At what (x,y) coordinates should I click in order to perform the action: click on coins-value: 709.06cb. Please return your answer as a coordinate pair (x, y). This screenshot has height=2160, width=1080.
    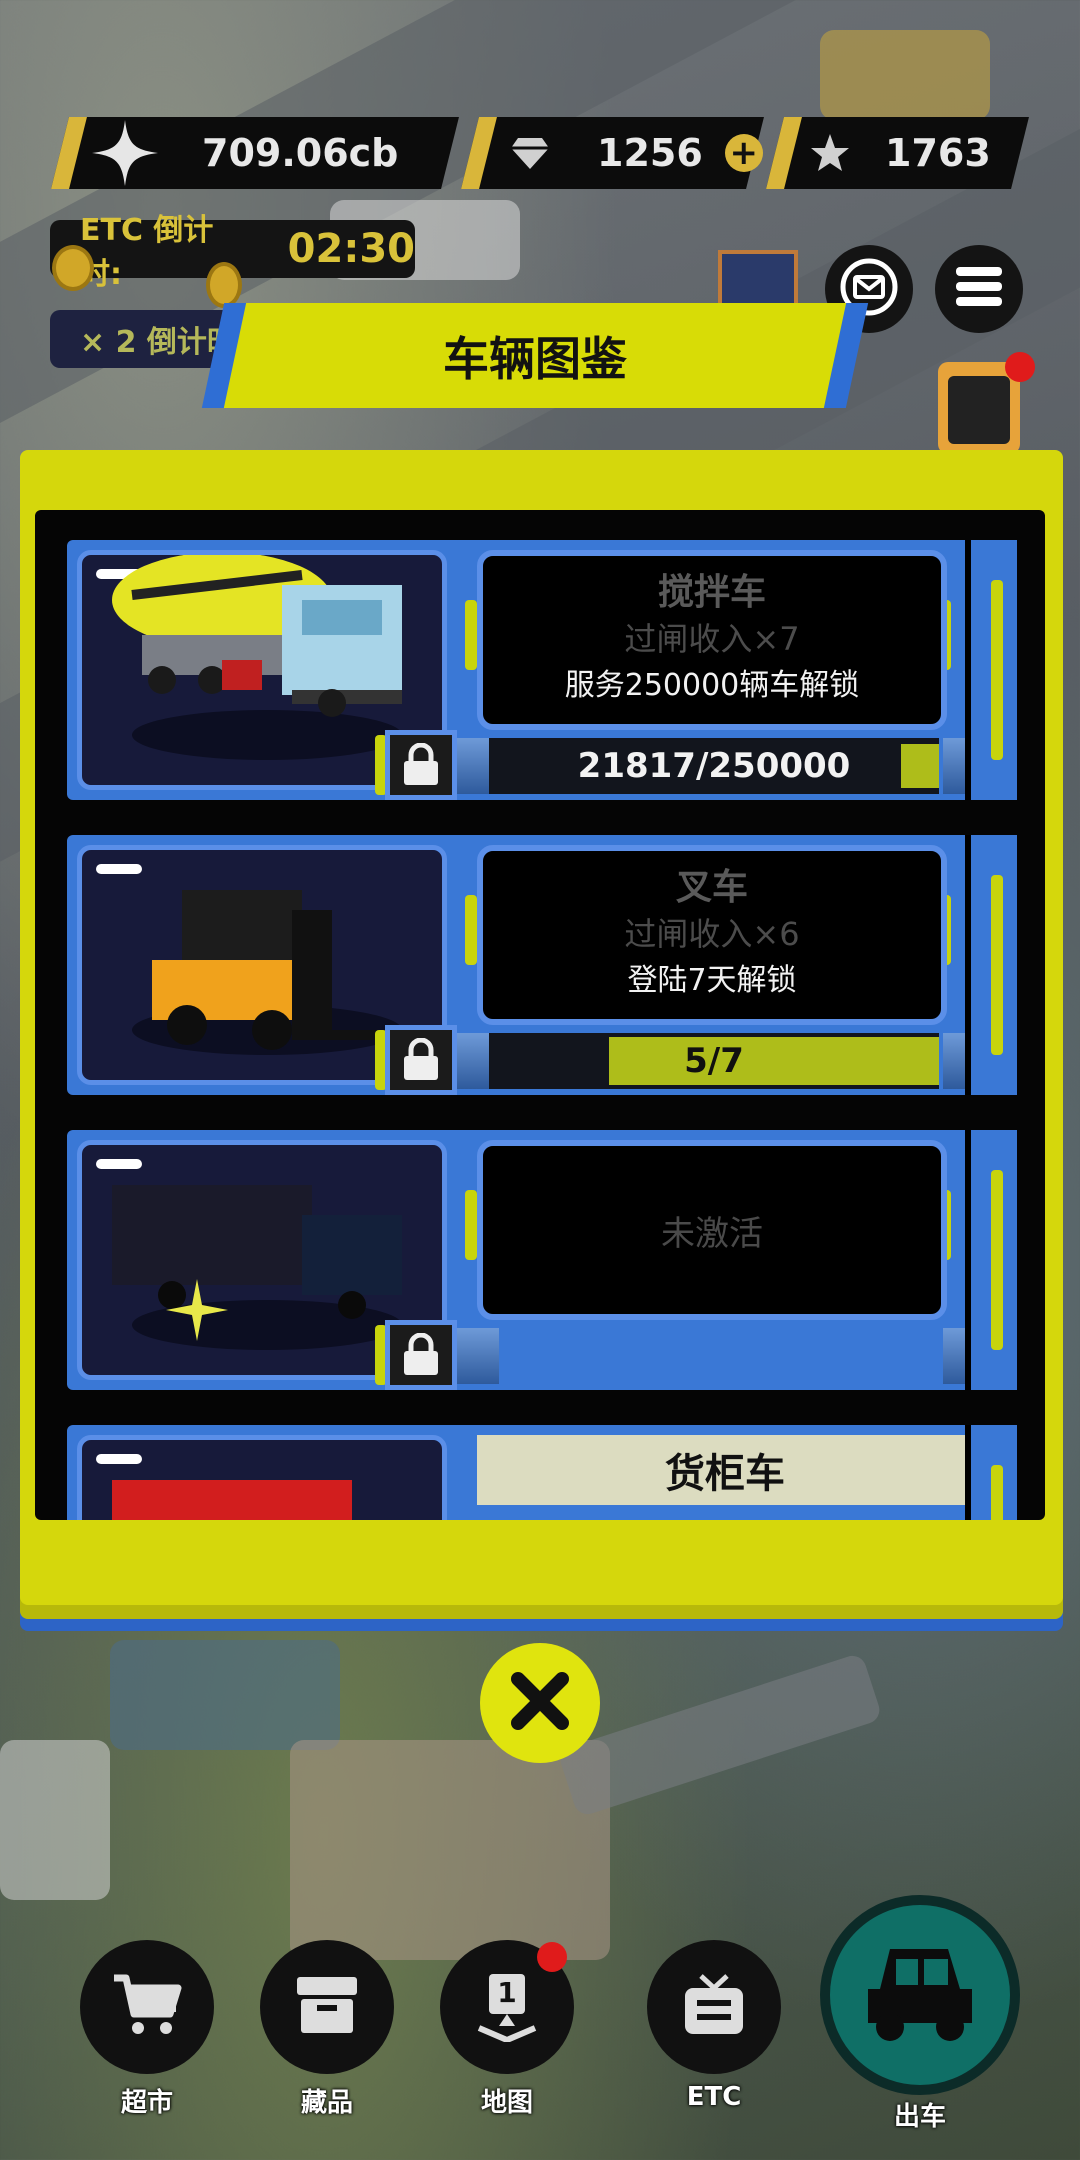
    Looking at the image, I should click on (300, 153).